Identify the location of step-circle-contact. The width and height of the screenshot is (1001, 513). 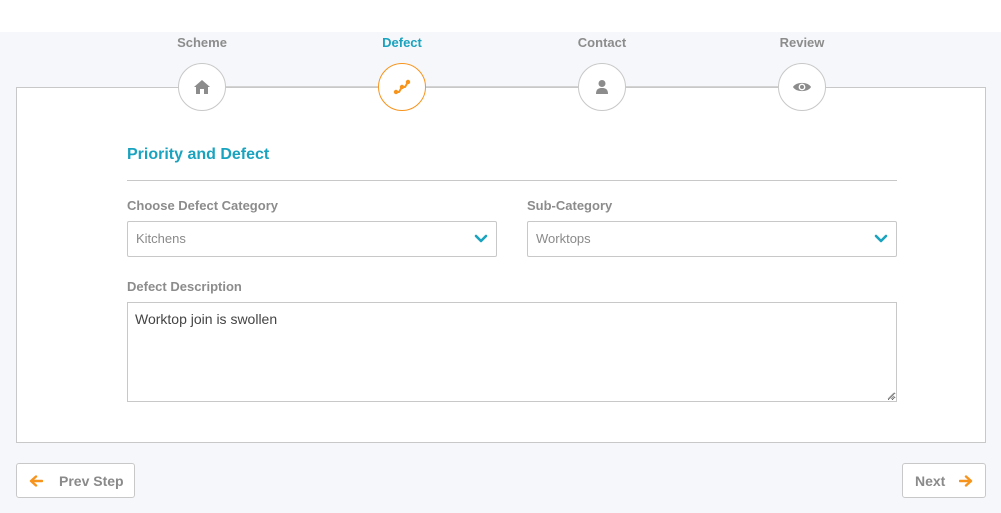
(602, 87).